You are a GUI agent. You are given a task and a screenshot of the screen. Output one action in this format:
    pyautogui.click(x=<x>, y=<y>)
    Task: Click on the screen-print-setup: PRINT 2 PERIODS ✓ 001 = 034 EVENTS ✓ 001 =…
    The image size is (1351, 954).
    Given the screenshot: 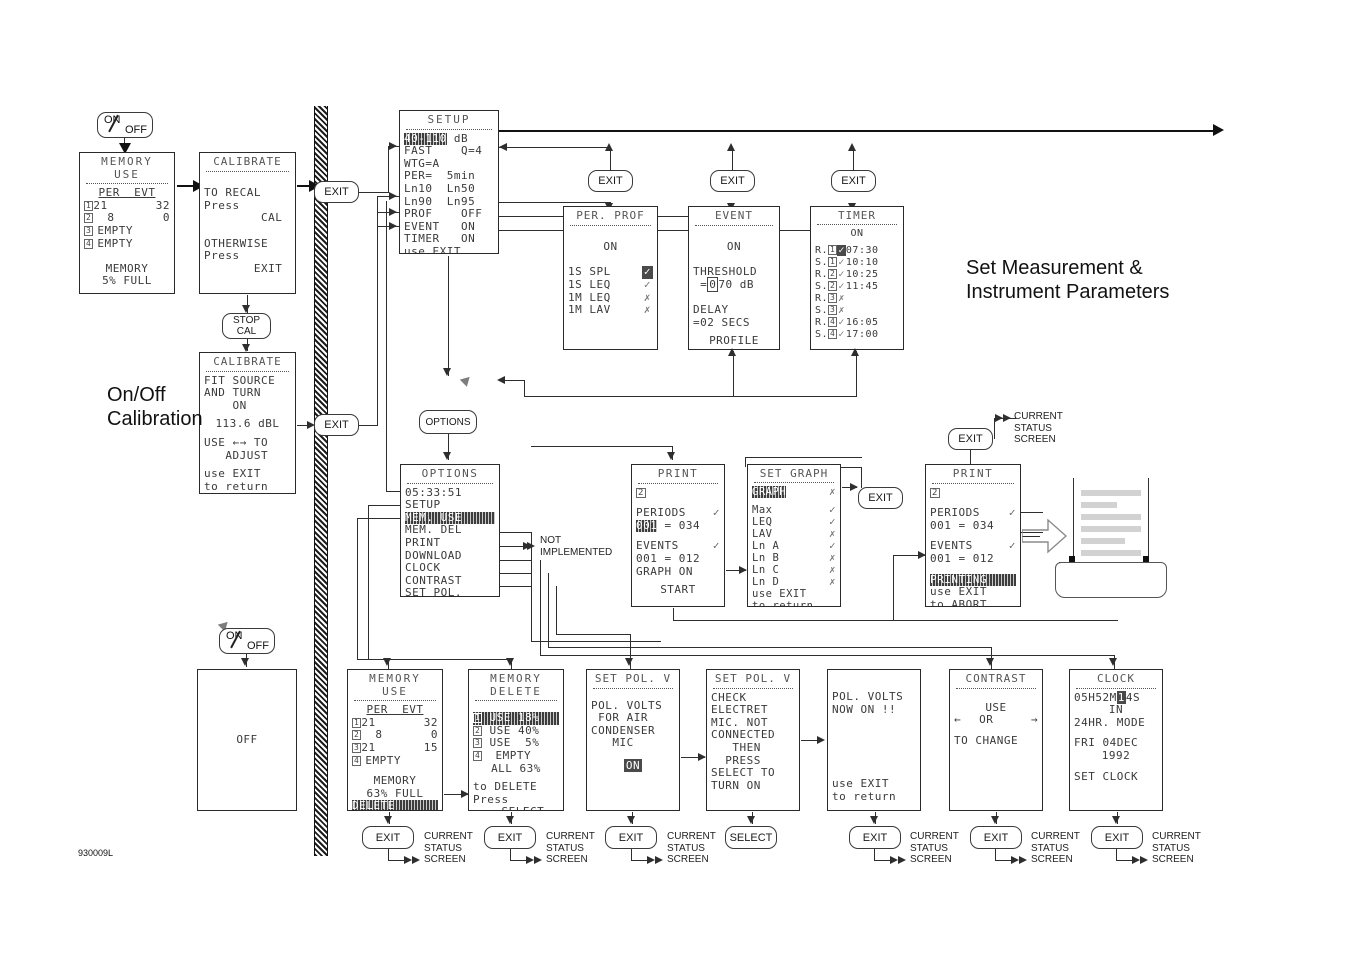 What is the action you would take?
    pyautogui.click(x=678, y=535)
    